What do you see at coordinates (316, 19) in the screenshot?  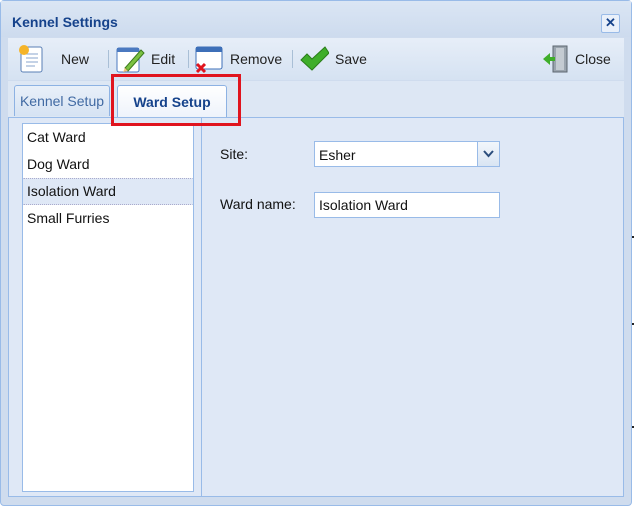 I see `title-bar: Kennel Settings ✕` at bounding box center [316, 19].